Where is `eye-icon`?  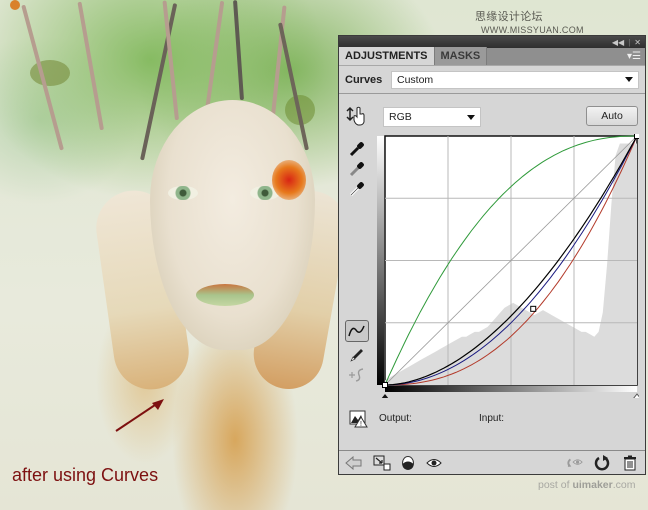 eye-icon is located at coordinates (434, 463).